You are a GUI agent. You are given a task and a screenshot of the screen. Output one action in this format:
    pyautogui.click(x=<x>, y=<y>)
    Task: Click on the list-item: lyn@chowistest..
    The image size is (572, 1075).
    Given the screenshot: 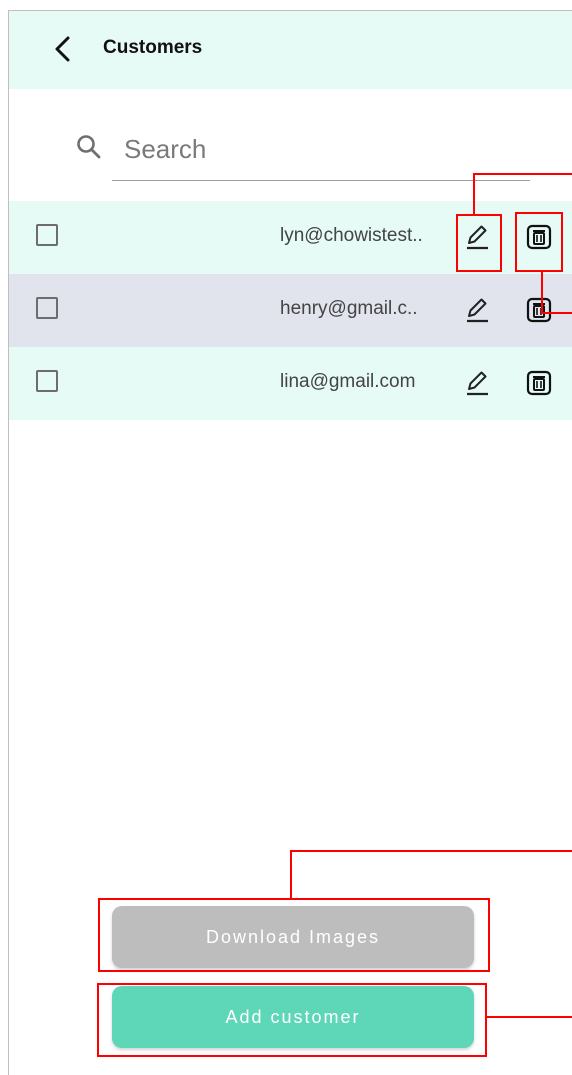 What is the action you would take?
    pyautogui.click(x=290, y=237)
    